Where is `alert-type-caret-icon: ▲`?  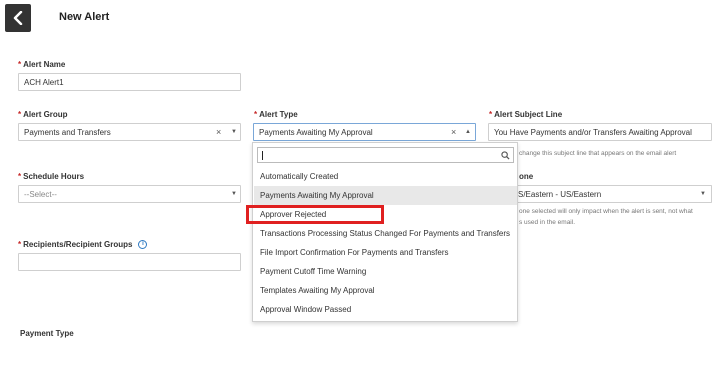
alert-type-caret-icon: ▲ is located at coordinates (468, 132).